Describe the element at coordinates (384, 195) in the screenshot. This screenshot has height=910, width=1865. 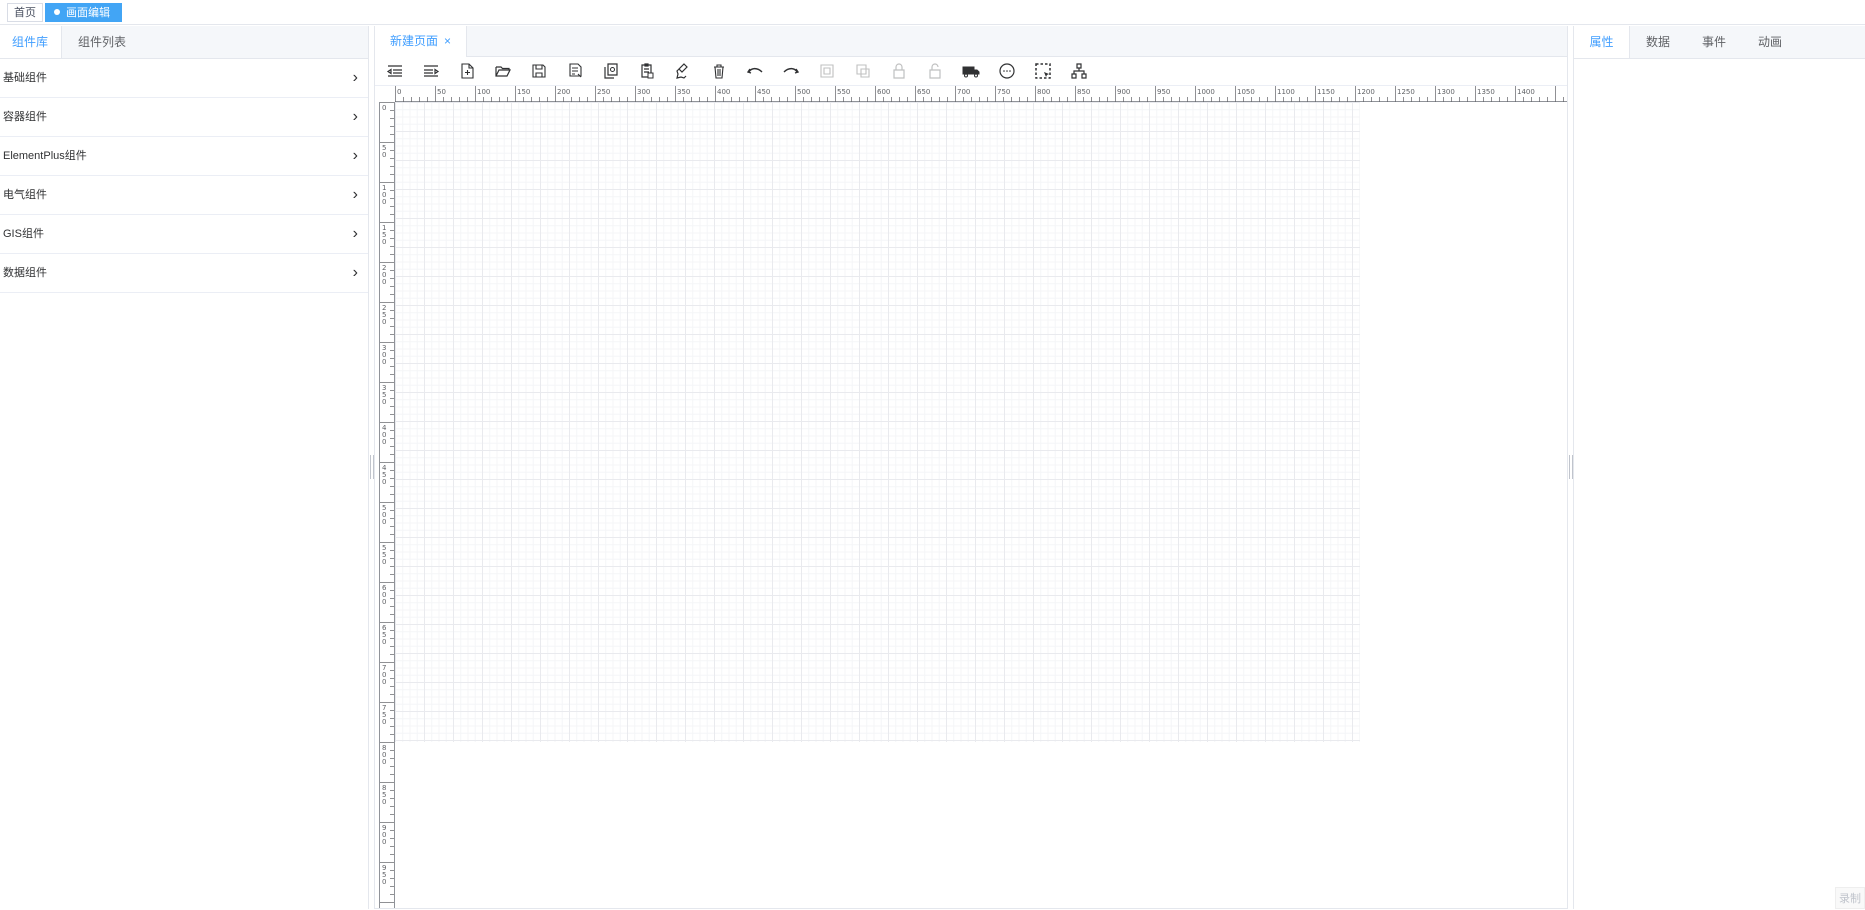
I see `ruler-label: 100` at that location.